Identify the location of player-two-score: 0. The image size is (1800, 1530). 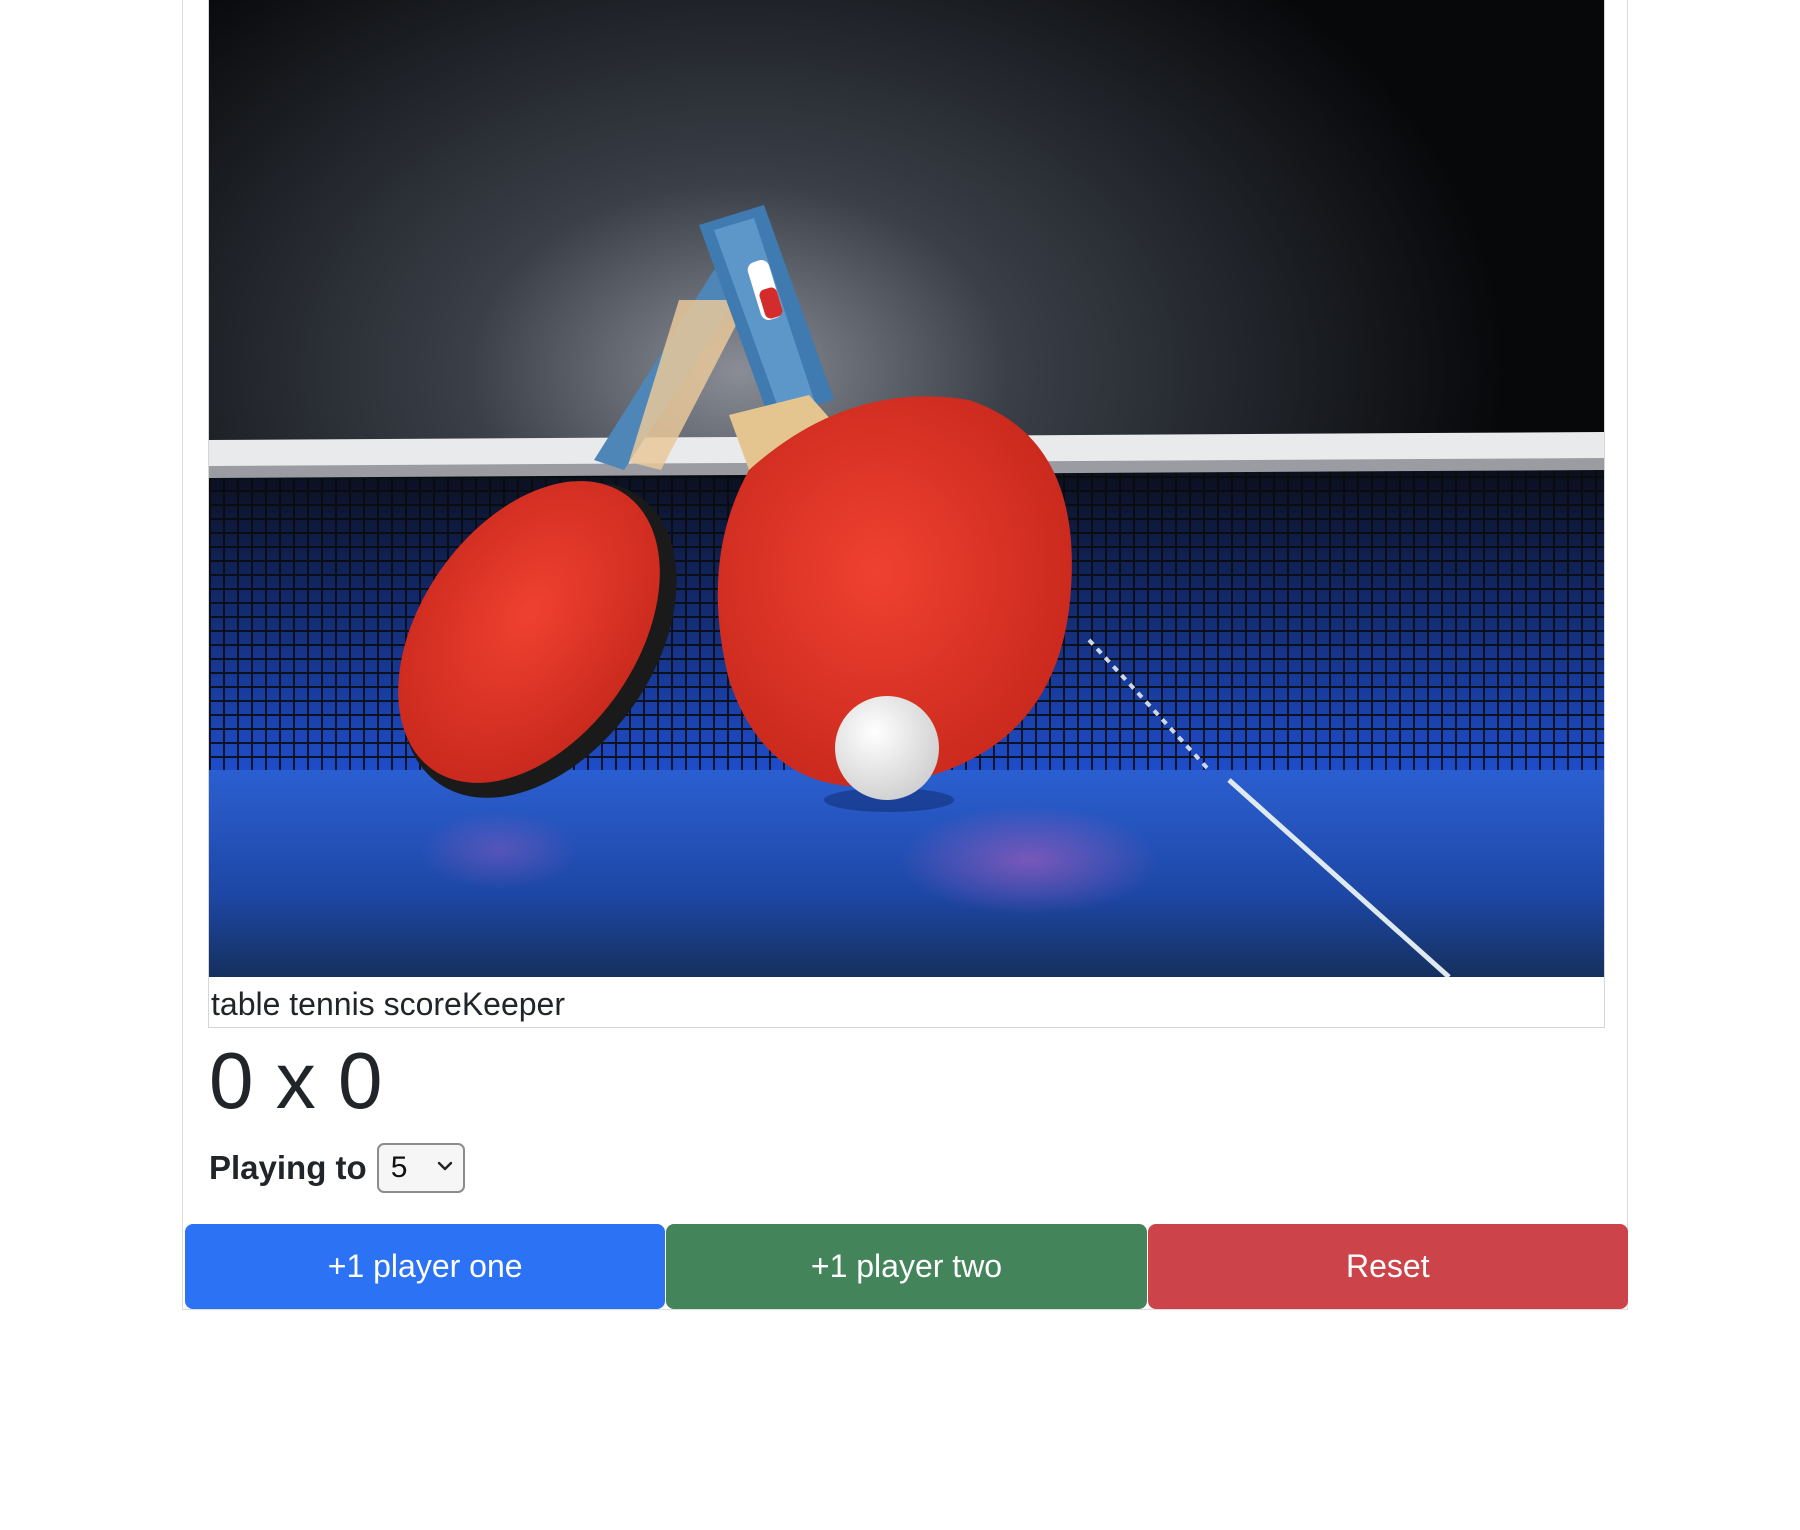
(360, 1080).